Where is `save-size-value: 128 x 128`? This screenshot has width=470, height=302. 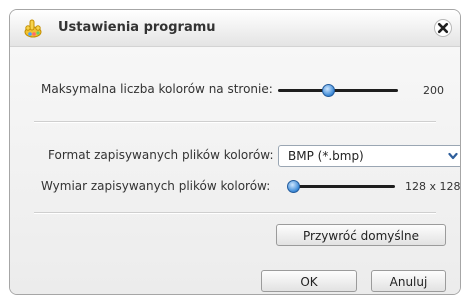 save-size-value: 128 x 128 is located at coordinates (433, 186).